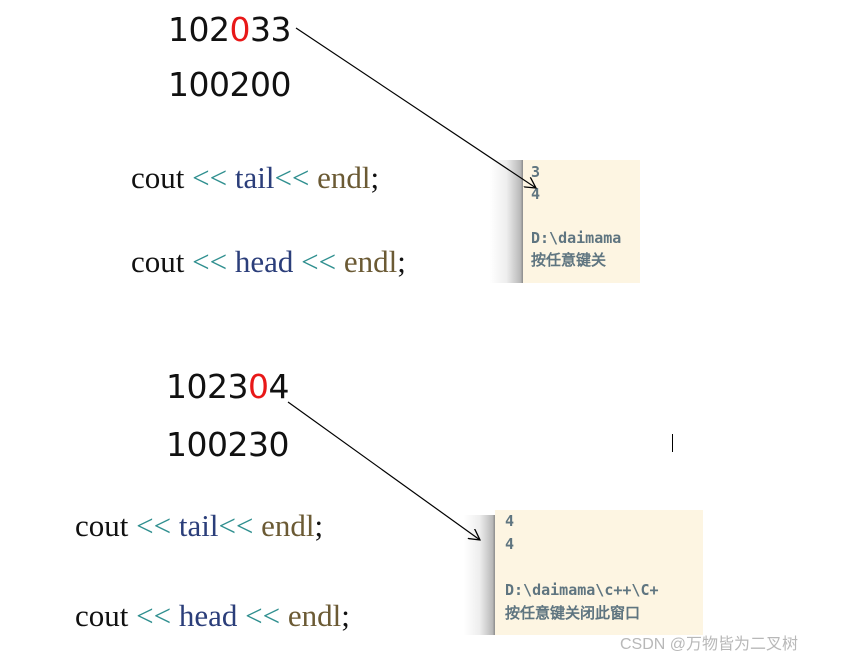  I want to click on watermark: CSDN @万物皆为二叉树, so click(709, 644).